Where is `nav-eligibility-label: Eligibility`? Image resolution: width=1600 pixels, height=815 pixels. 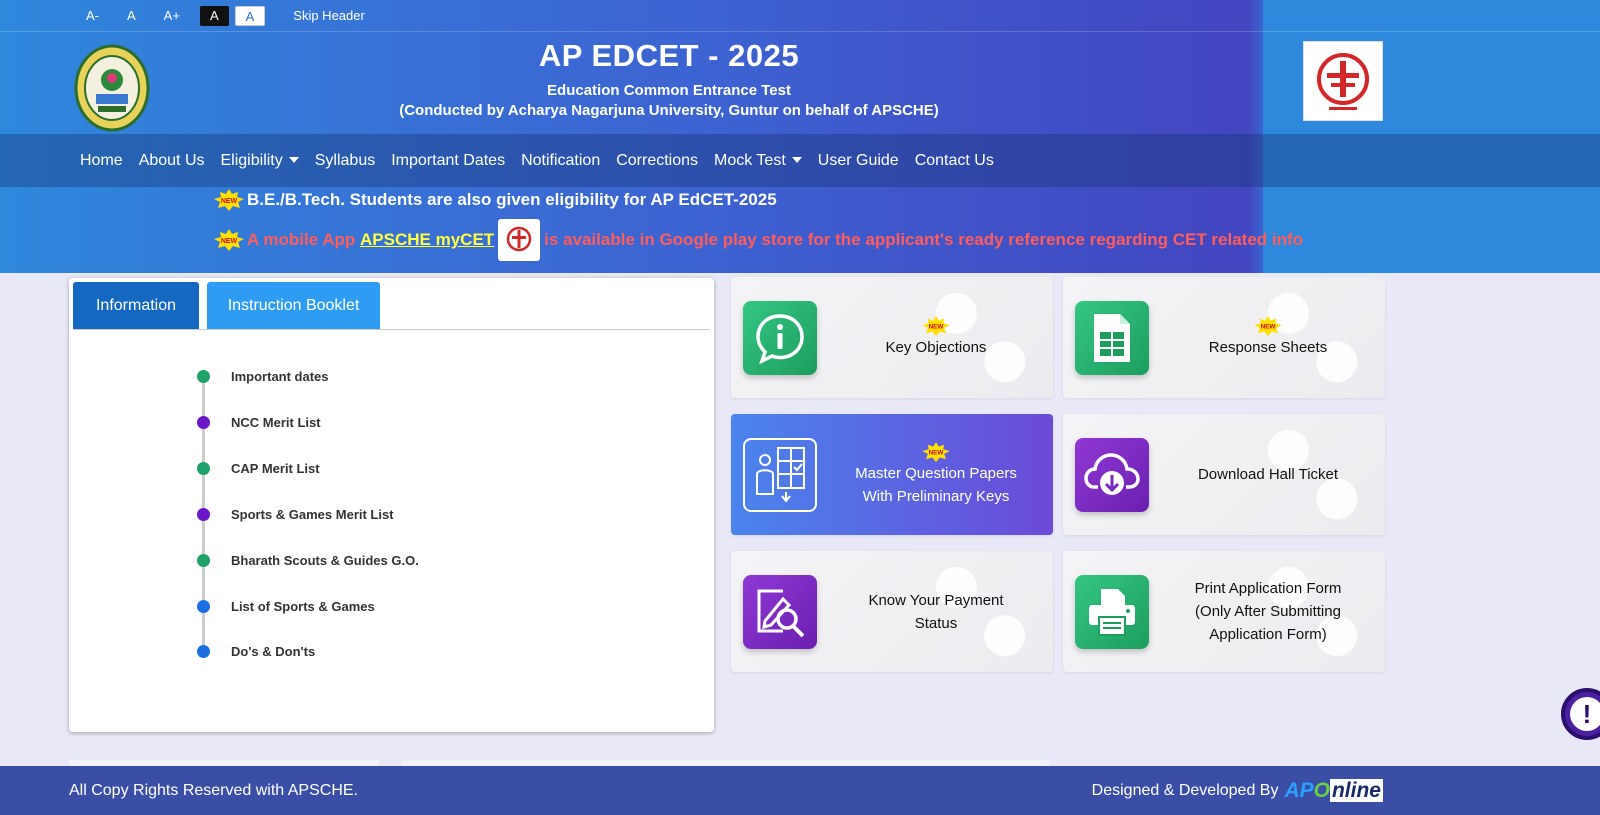 nav-eligibility-label: Eligibility is located at coordinates (251, 160).